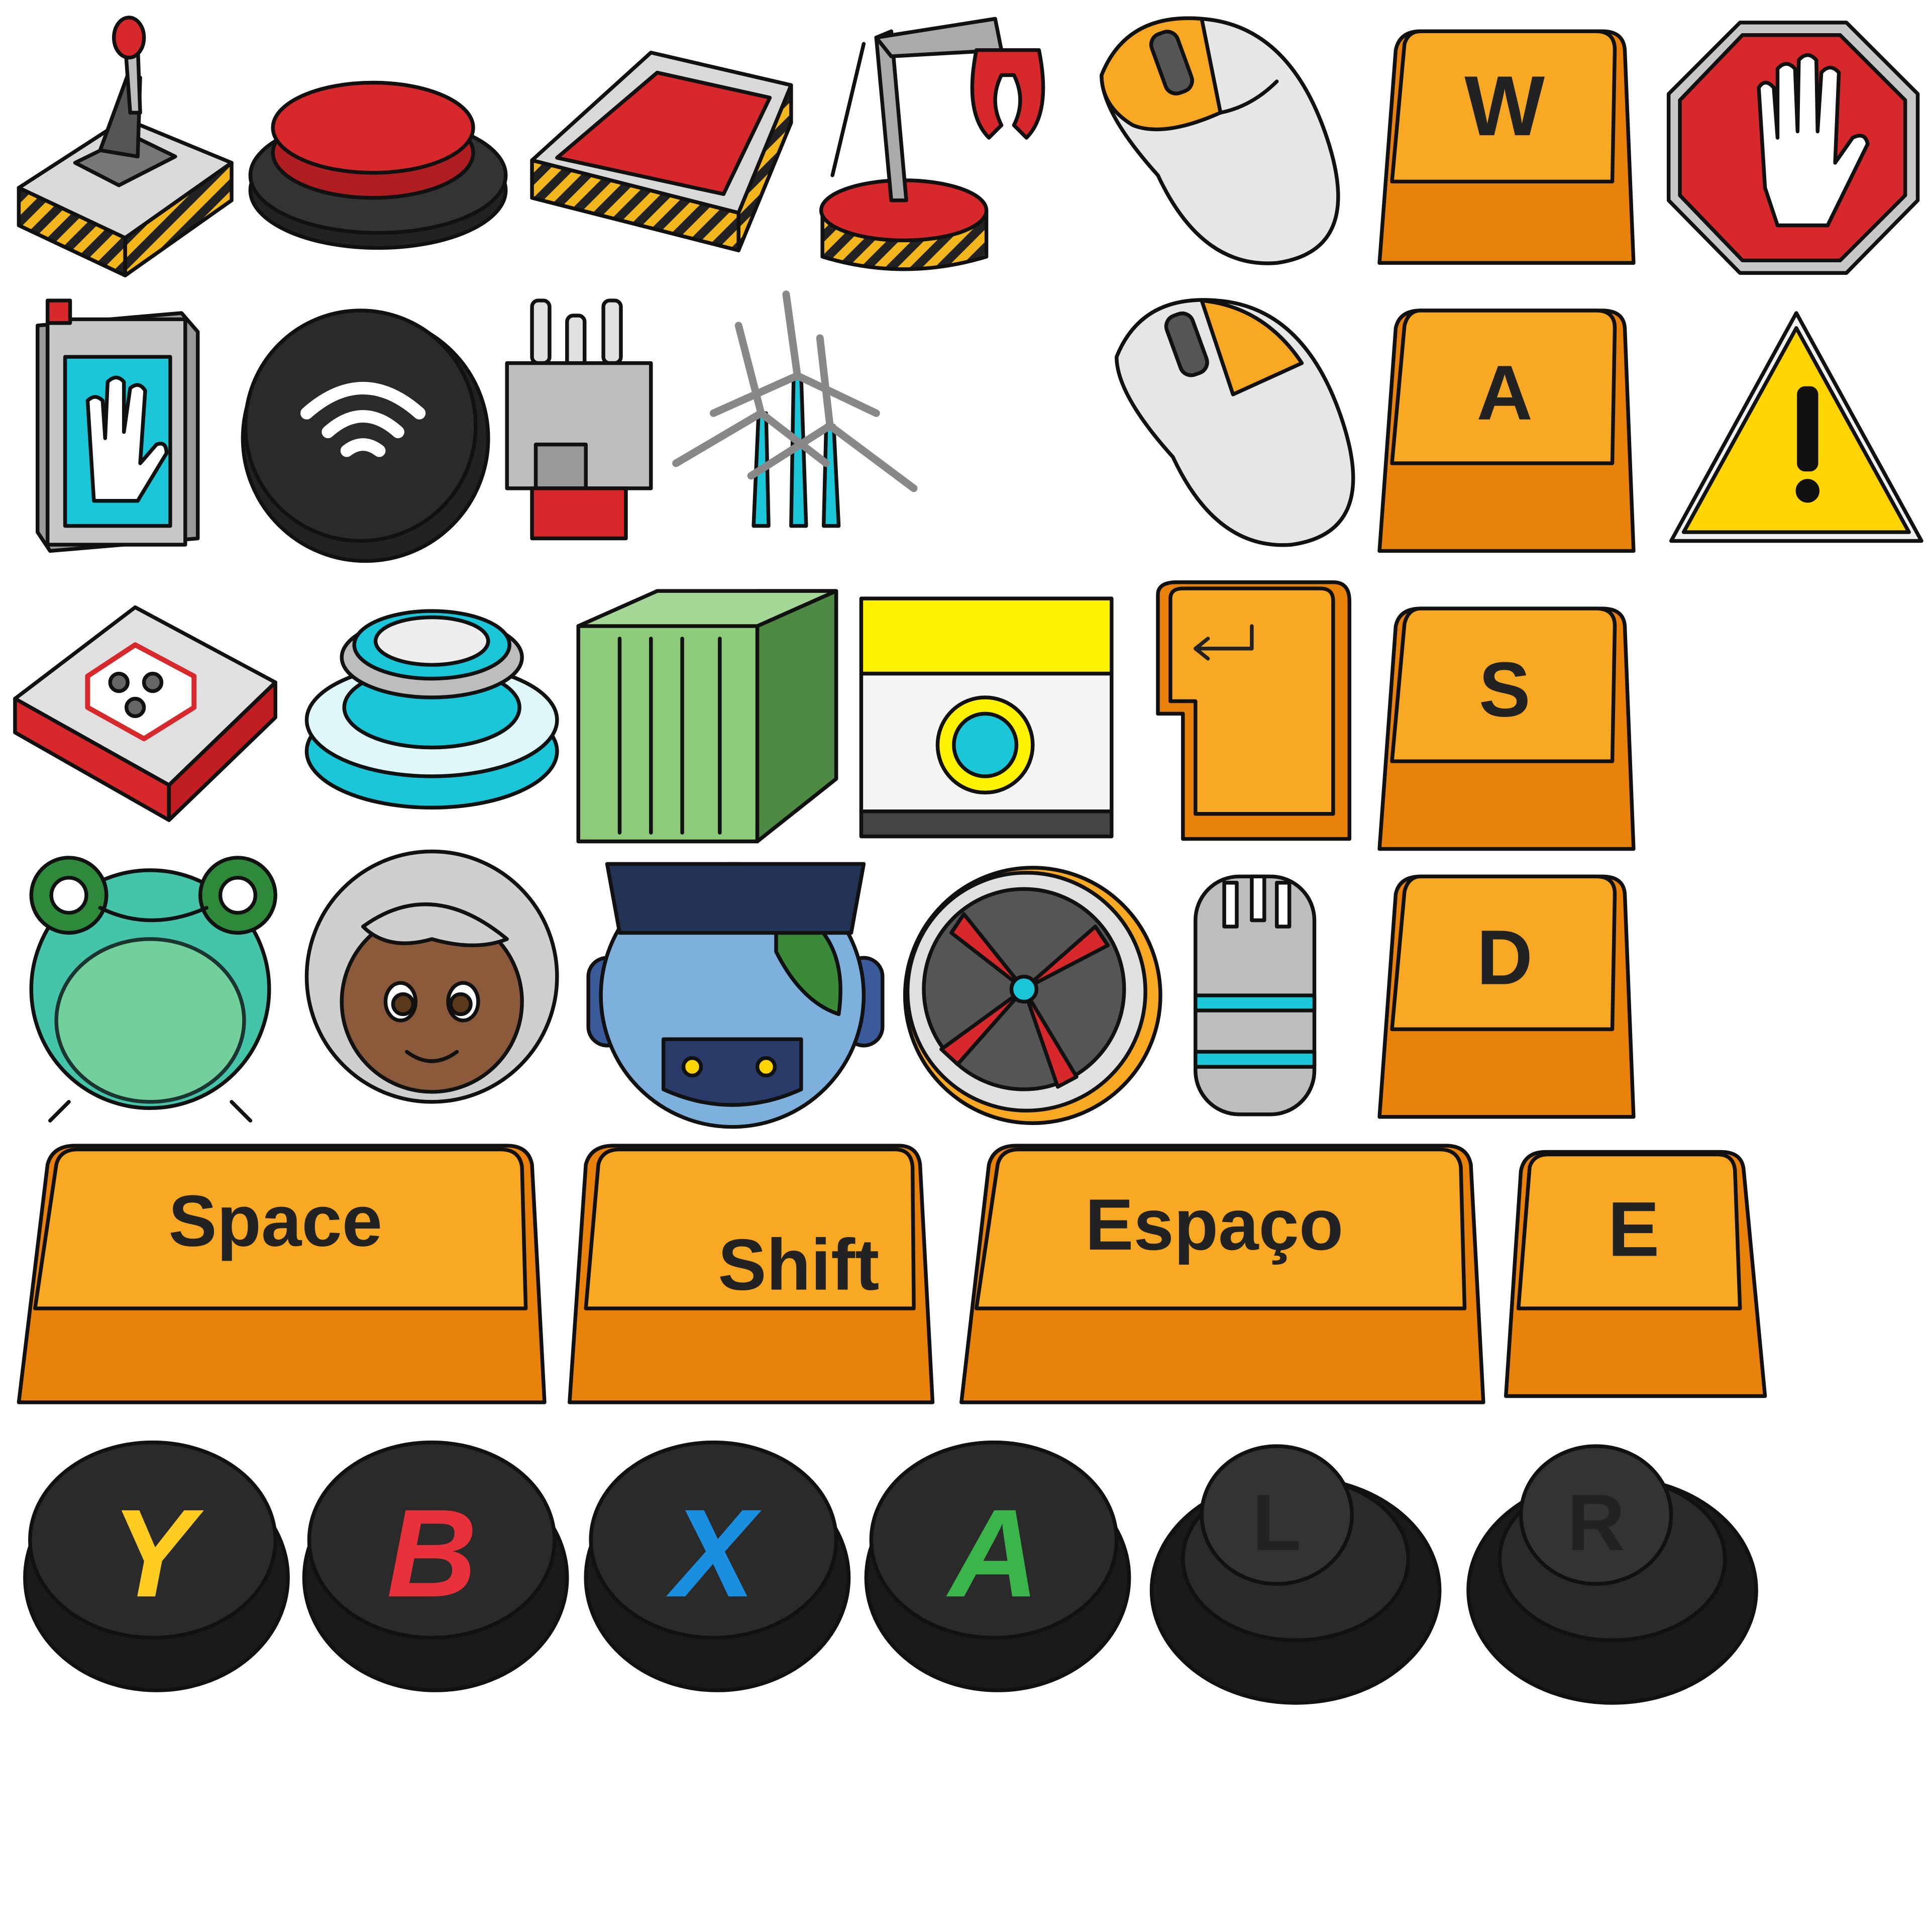 Image resolution: width=1929 pixels, height=1932 pixels. I want to click on stop-hand-sign-icon, so click(1793, 148).